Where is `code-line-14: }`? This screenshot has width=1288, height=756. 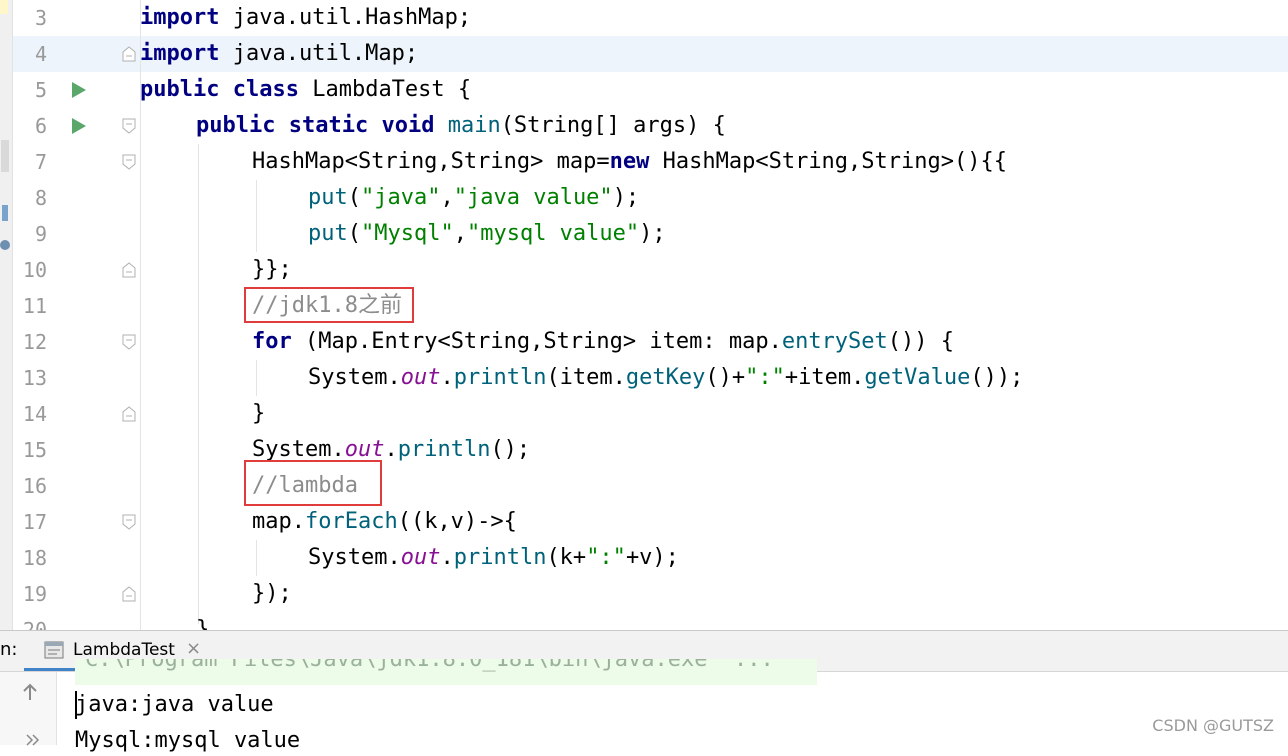
code-line-14: } is located at coordinates (258, 414).